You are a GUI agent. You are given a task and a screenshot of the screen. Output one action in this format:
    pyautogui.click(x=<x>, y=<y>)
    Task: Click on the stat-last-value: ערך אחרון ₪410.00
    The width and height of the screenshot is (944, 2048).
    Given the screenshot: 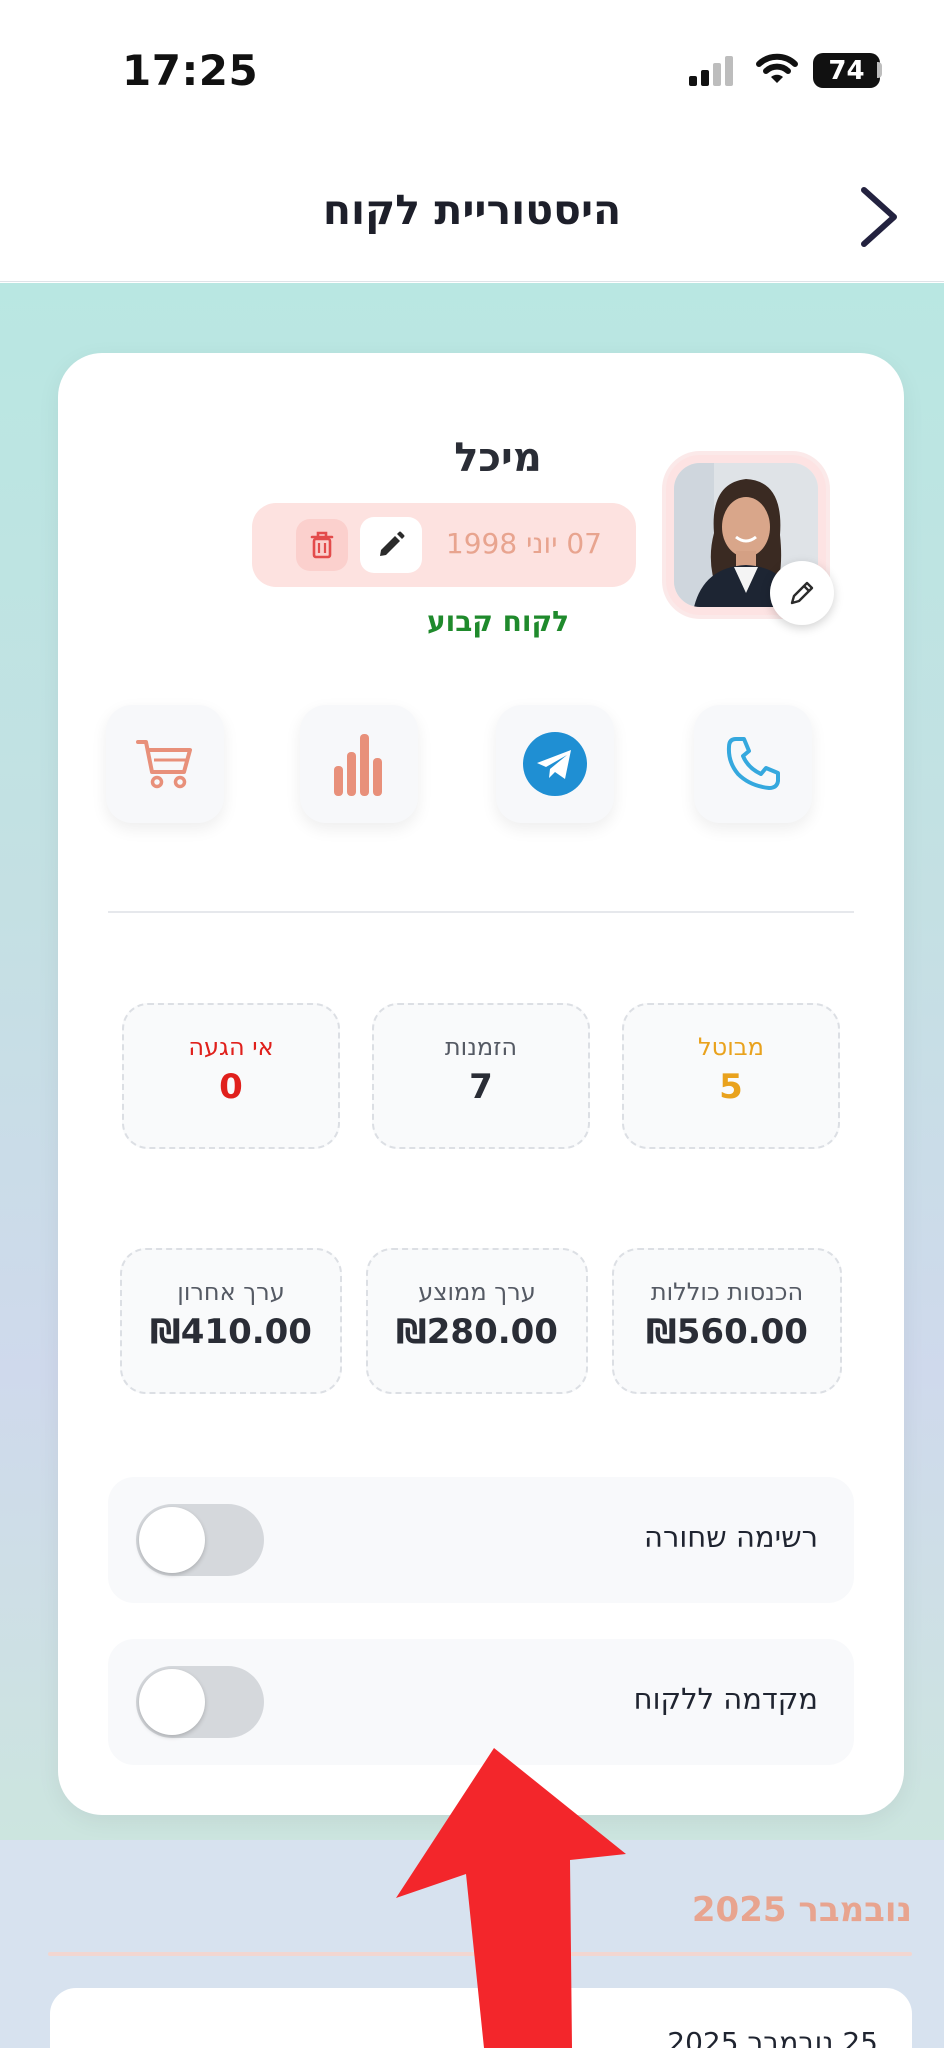 What is the action you would take?
    pyautogui.click(x=231, y=1321)
    